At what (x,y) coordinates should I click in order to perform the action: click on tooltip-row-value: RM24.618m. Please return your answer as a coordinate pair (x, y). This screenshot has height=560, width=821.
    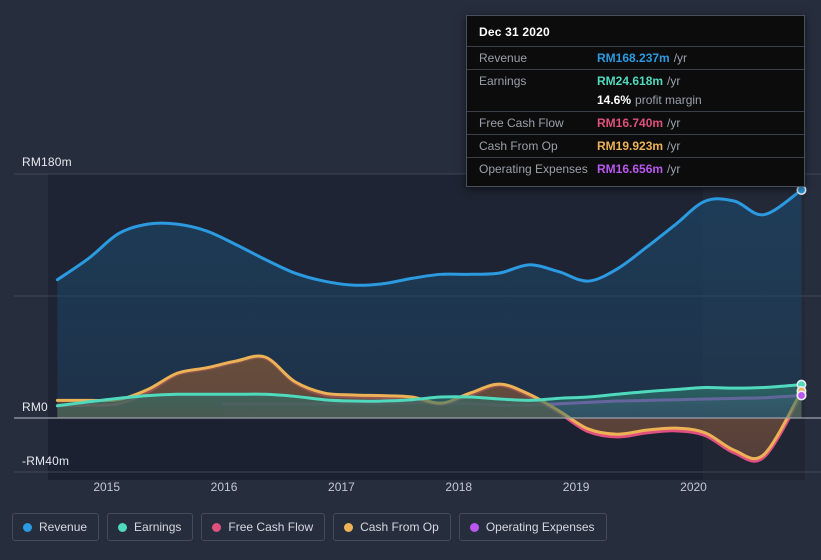
    Looking at the image, I should click on (630, 81).